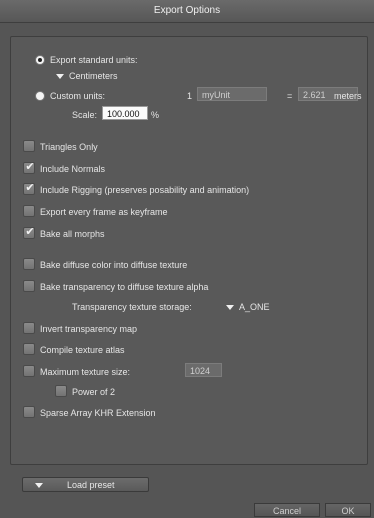 This screenshot has width=374, height=518. Describe the element at coordinates (348, 96) in the screenshot. I see `meters-label: meters` at that location.